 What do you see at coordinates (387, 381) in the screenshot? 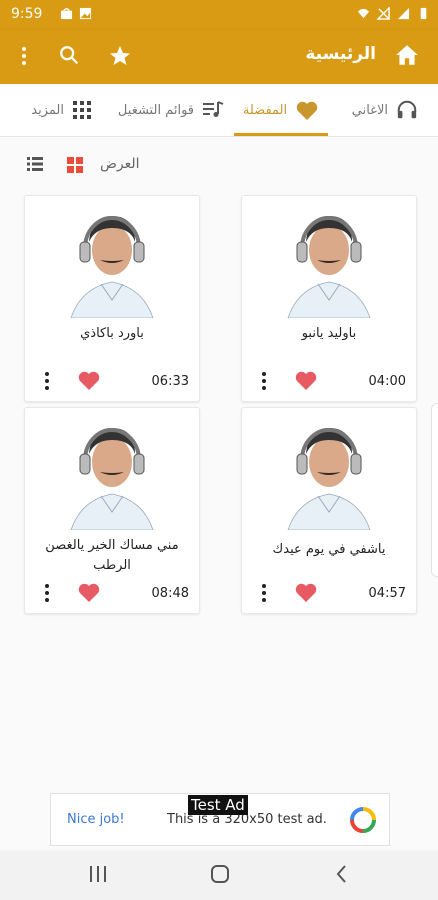
I see `song-duration: 04:00` at bounding box center [387, 381].